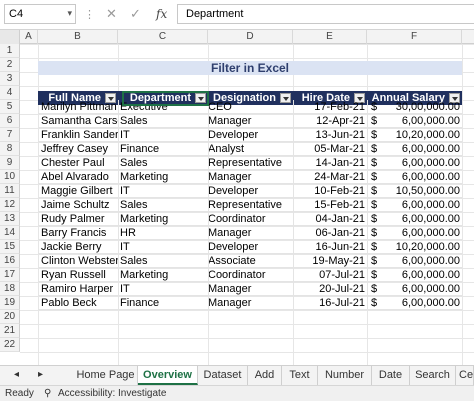  I want to click on select-all-corner, so click(10, 37).